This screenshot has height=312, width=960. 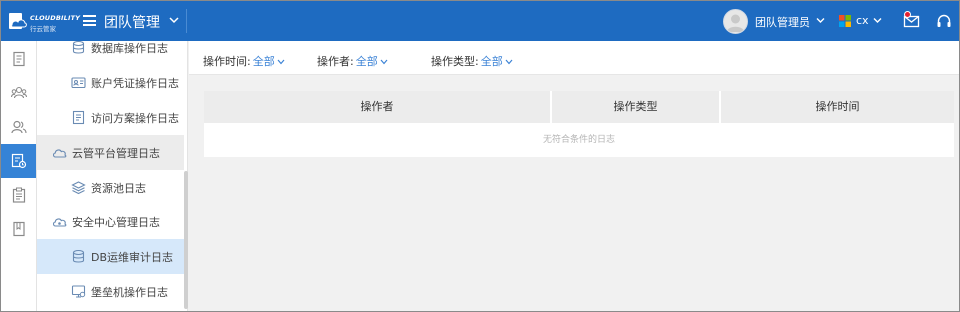 I want to click on submenu-label: 访问方案操作日志, so click(x=135, y=118).